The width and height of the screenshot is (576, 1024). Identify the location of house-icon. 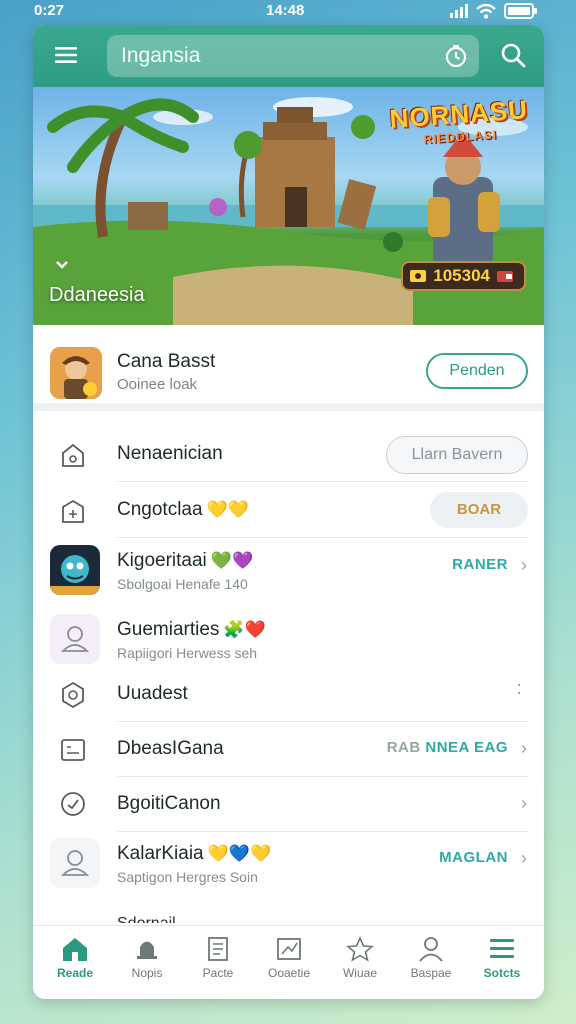
(73, 455).